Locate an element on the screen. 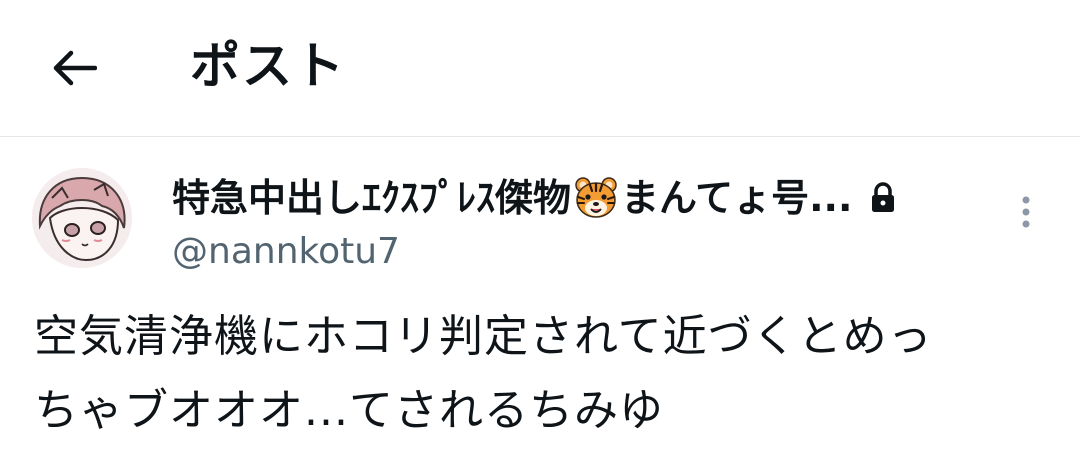  lock-icon is located at coordinates (883, 197).